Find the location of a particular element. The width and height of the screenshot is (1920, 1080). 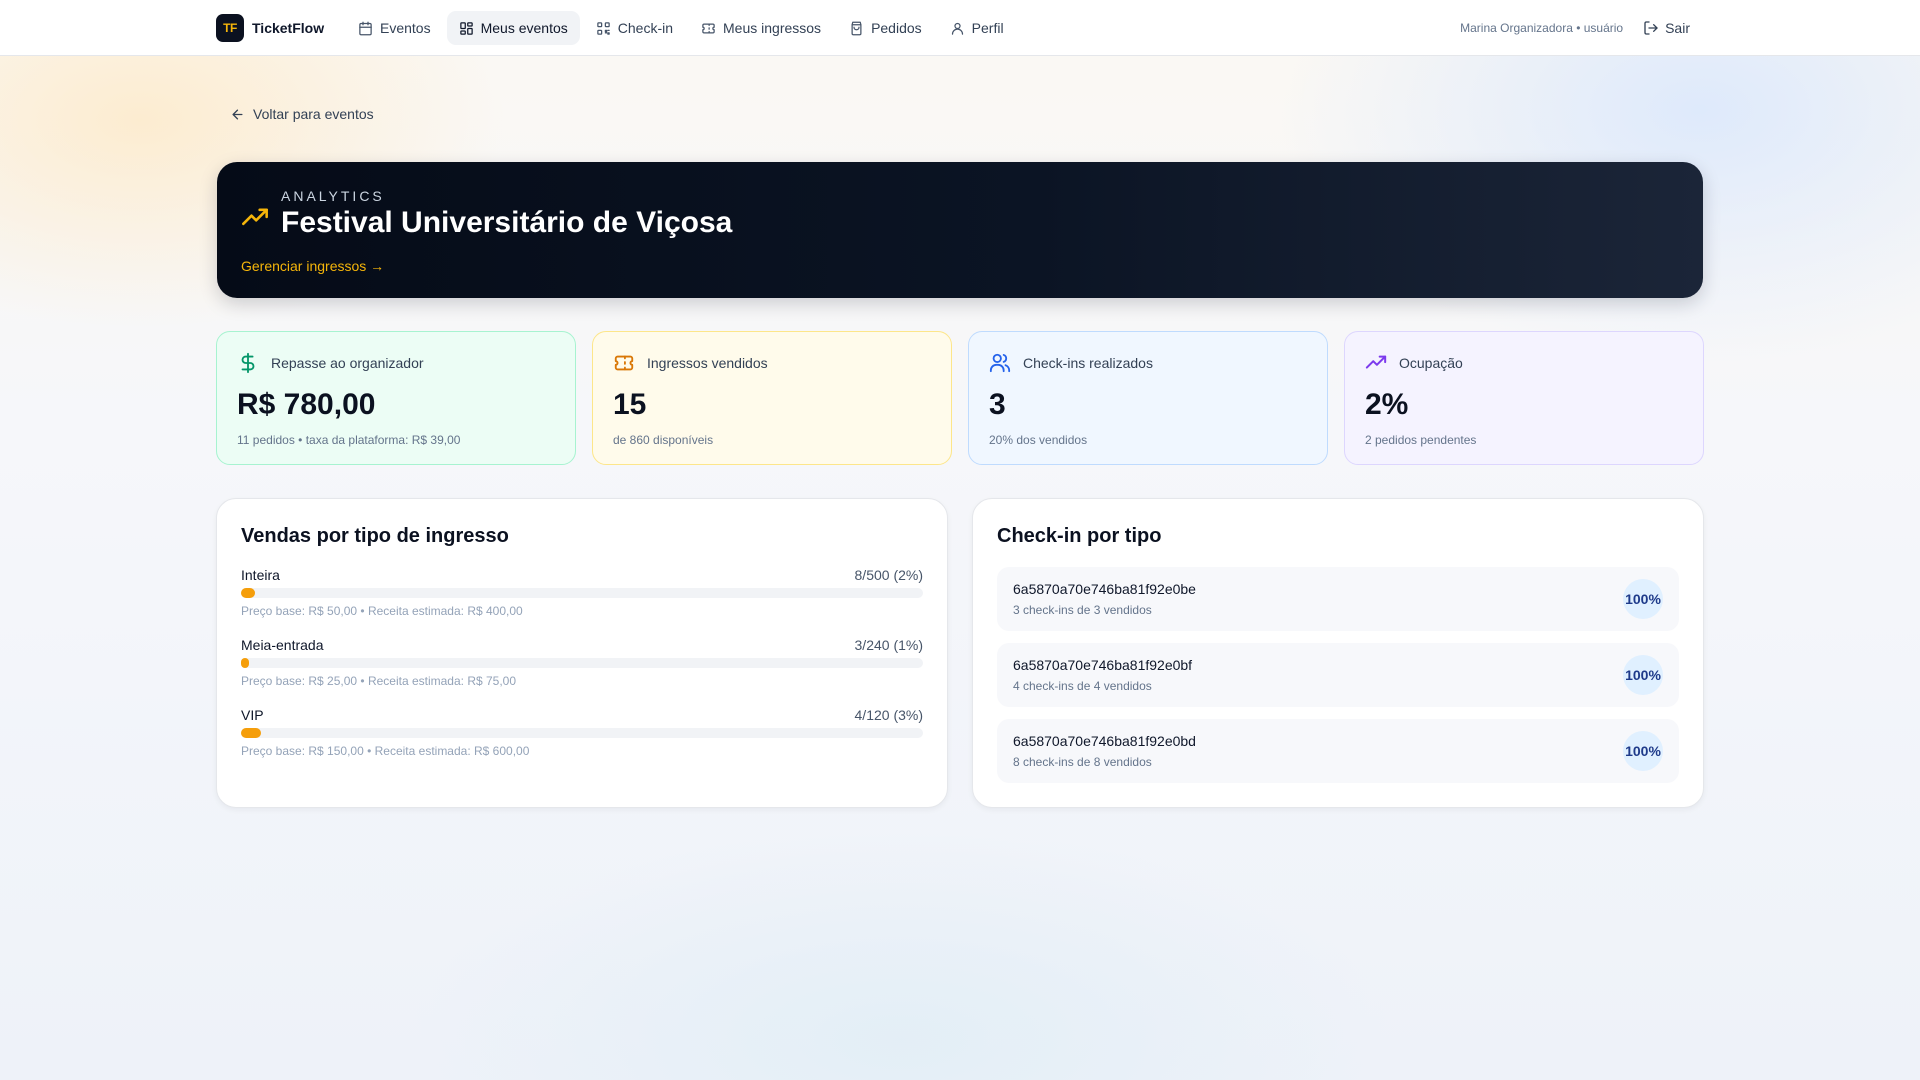

stat-label: Ocupação is located at coordinates (1431, 363).